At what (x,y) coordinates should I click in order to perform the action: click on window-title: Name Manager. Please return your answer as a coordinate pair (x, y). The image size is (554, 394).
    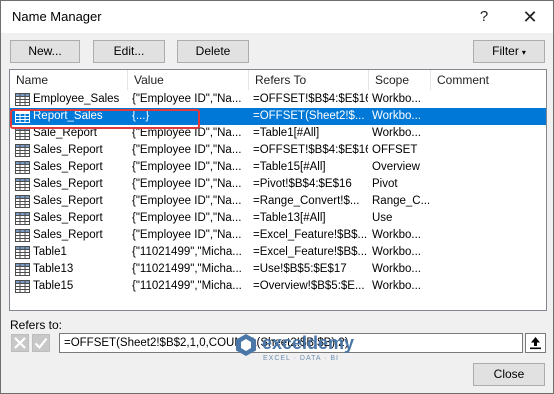
    Looking at the image, I should click on (57, 16).